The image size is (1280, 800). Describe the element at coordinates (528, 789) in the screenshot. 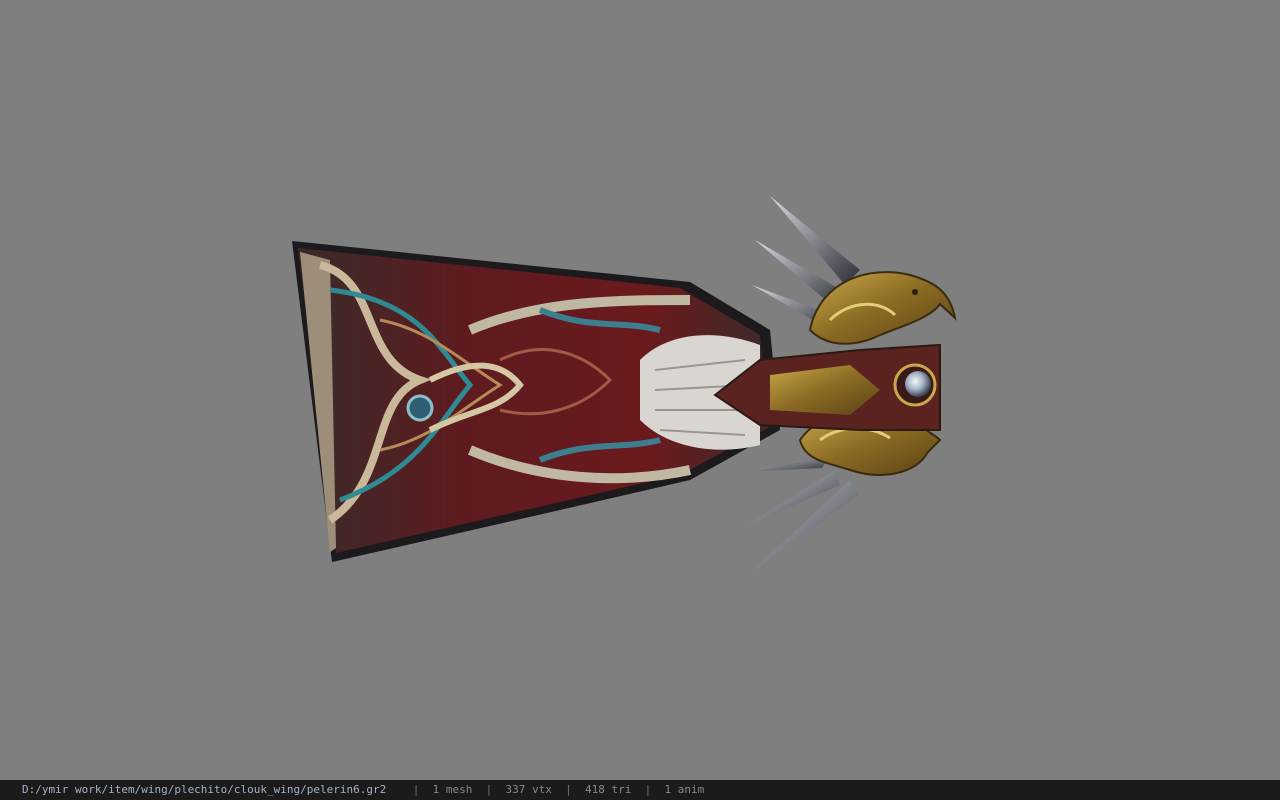

I see `vertex-count: 337 vtx` at that location.